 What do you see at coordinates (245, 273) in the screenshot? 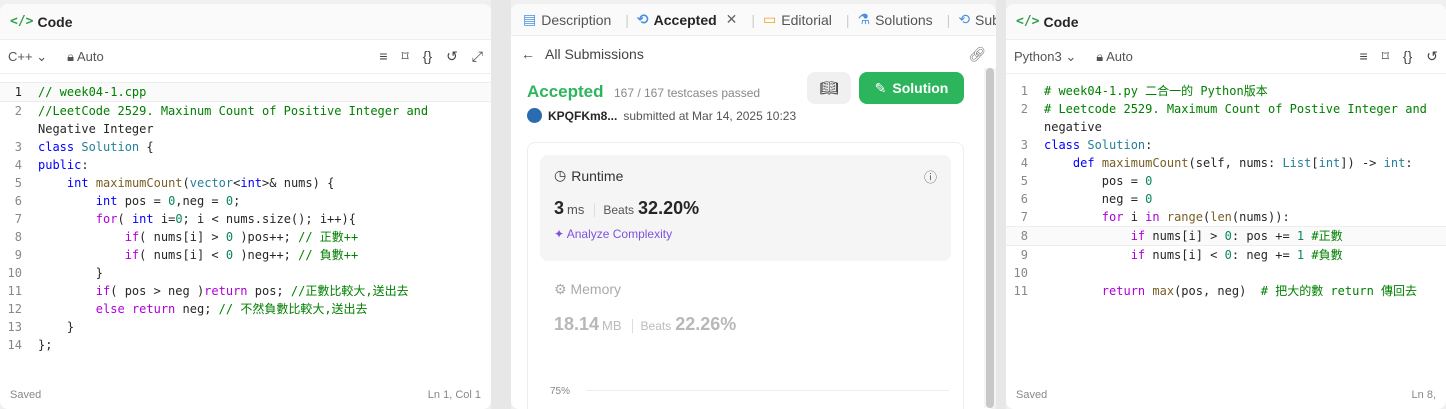
I see `code-line: 10 }` at bounding box center [245, 273].